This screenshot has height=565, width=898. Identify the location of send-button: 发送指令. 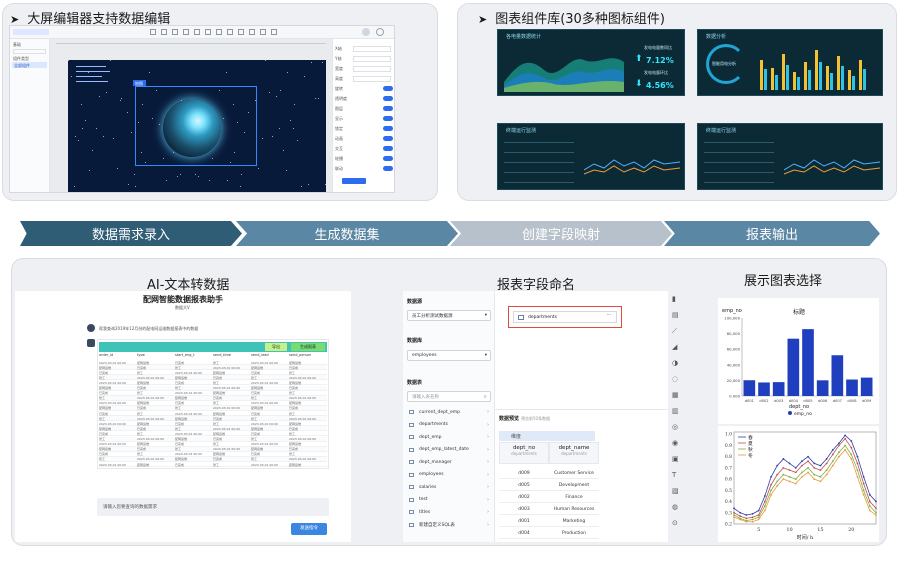
(309, 529).